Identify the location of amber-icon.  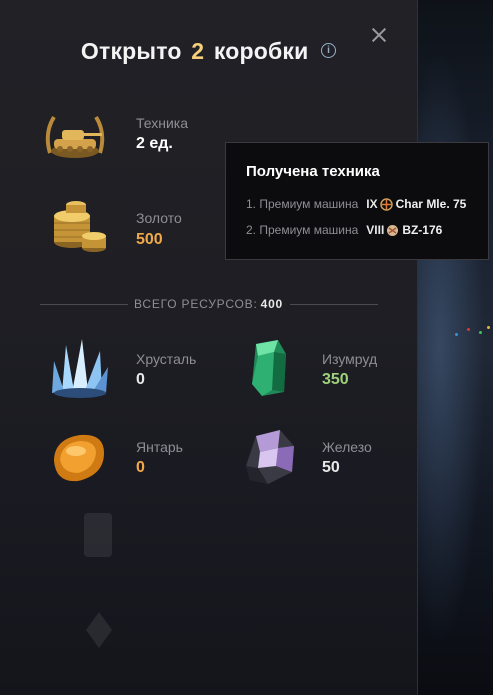
(79, 458).